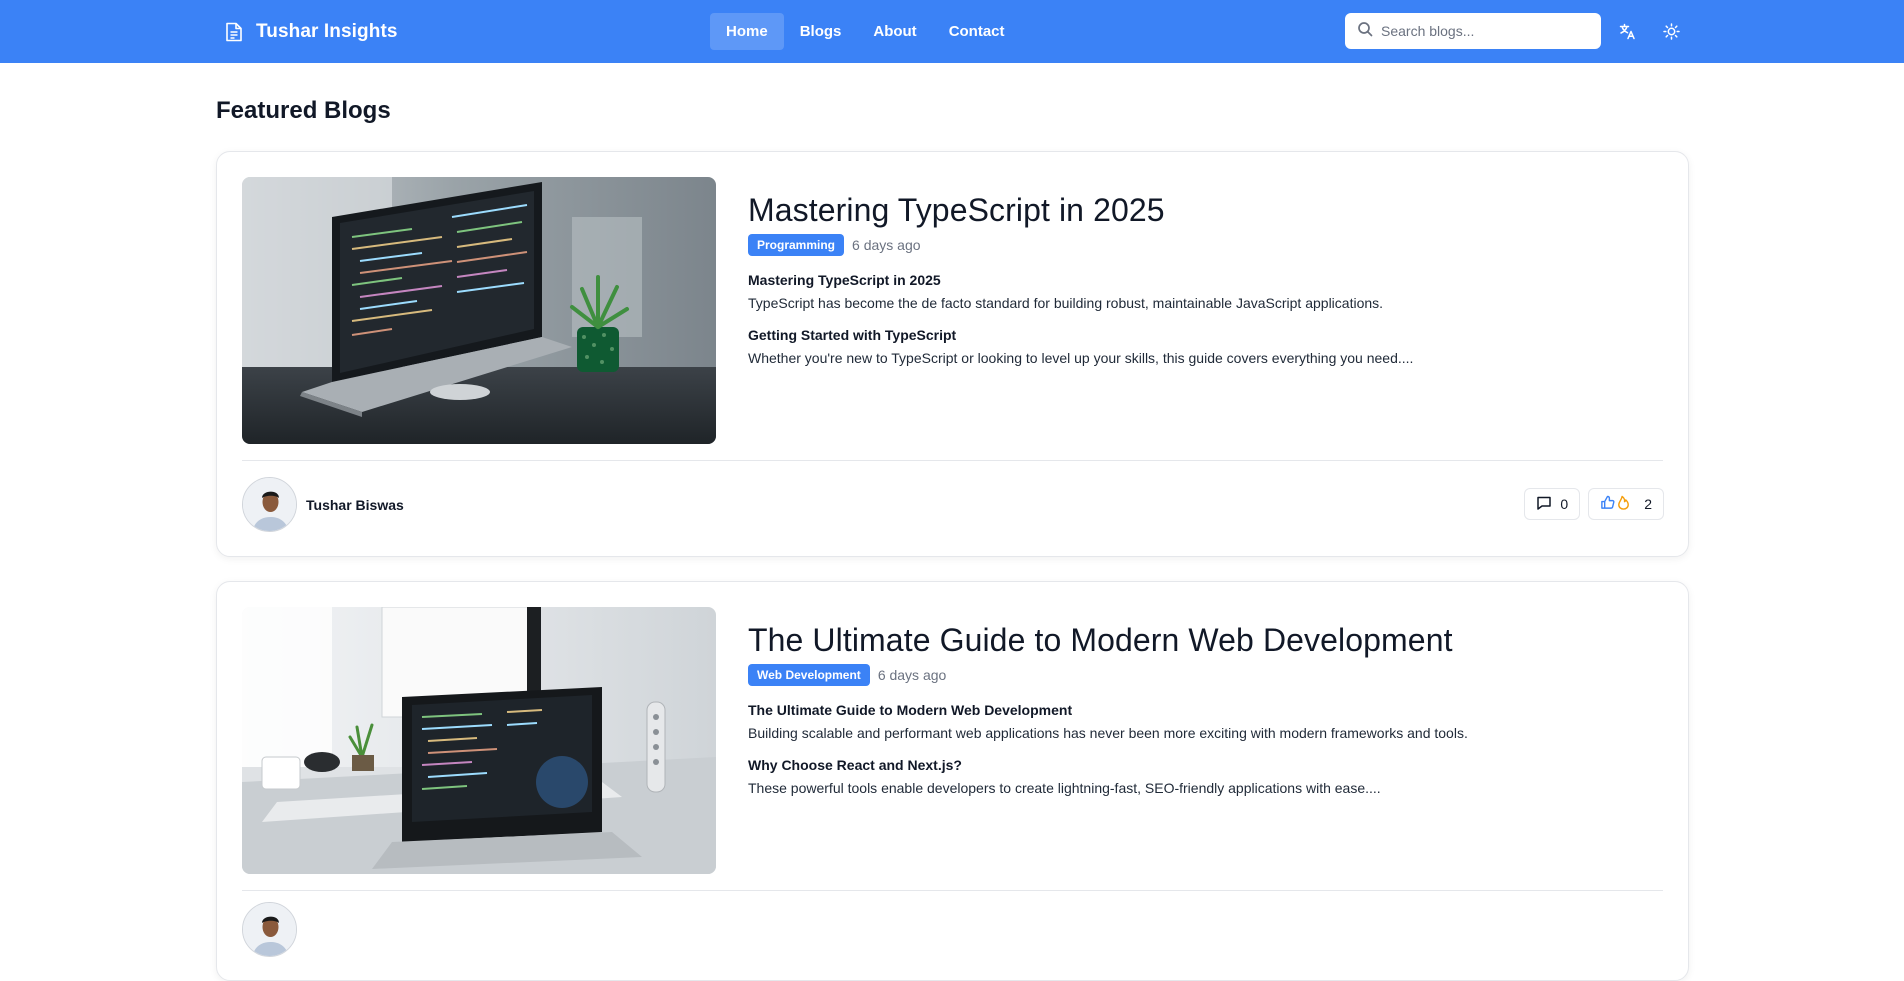 The image size is (1904, 981). What do you see at coordinates (852, 335) in the screenshot?
I see `excerpt-heading: Getting Started with TypeScript` at bounding box center [852, 335].